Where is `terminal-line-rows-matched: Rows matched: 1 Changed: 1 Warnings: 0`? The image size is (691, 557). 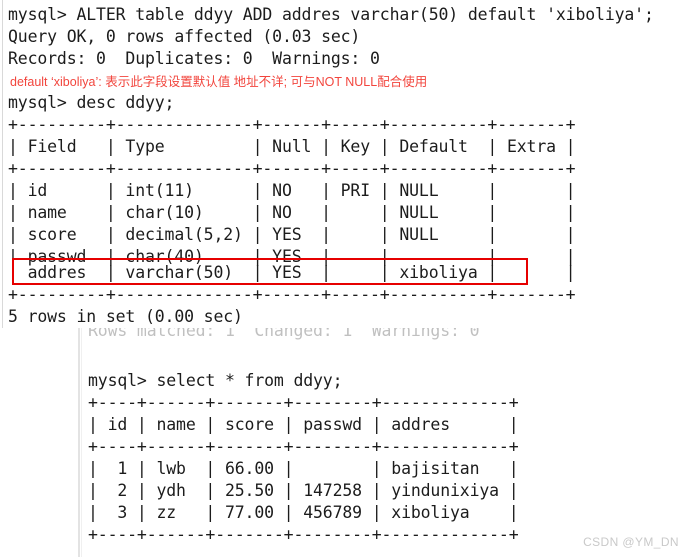
terminal-line-rows-matched: Rows matched: 1 Changed: 1 Warnings: 0 is located at coordinates (284, 334).